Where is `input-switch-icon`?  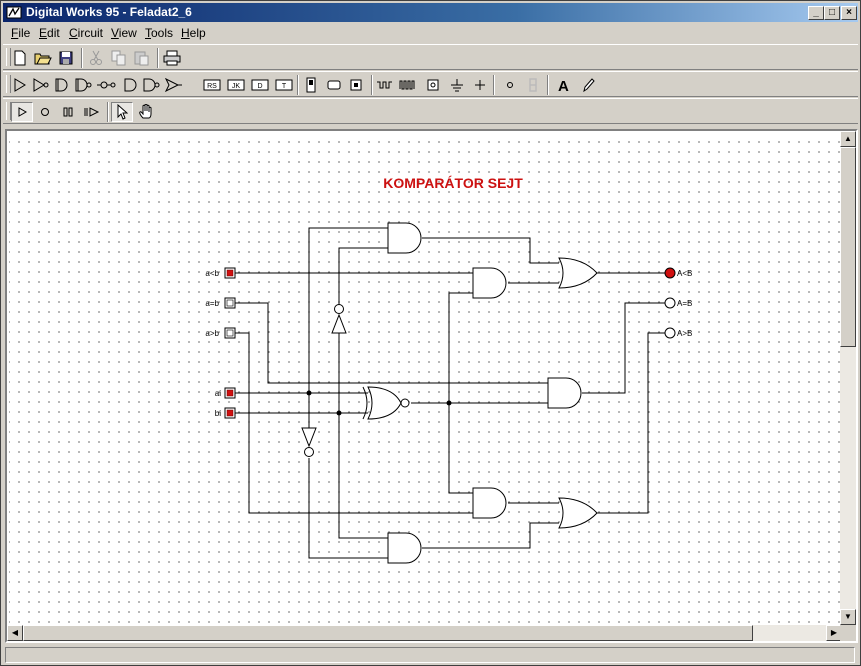
input-switch-icon is located at coordinates (356, 85).